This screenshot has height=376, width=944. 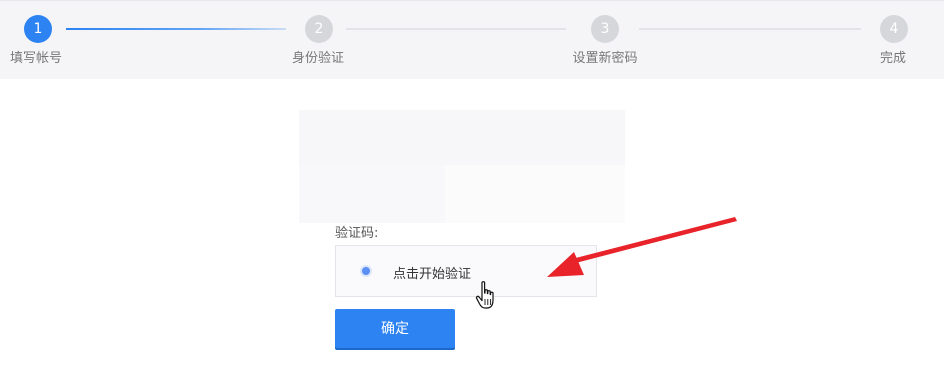 What do you see at coordinates (357, 233) in the screenshot?
I see `captcha-label: 验证码:` at bounding box center [357, 233].